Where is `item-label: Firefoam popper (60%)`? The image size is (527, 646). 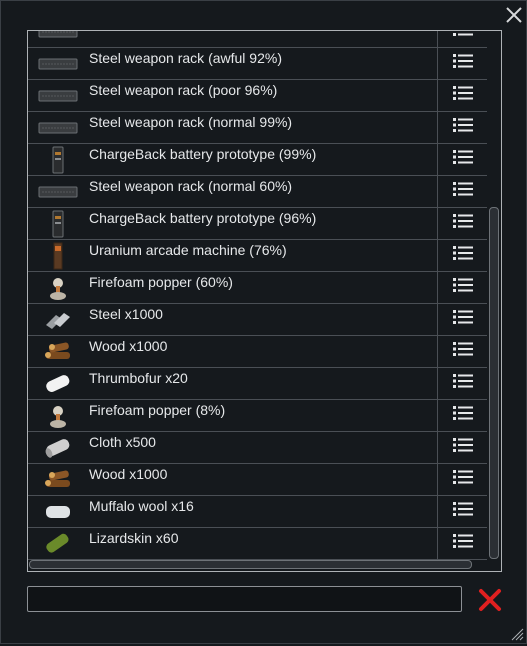
item-label: Firefoam popper (60%) is located at coordinates (161, 282).